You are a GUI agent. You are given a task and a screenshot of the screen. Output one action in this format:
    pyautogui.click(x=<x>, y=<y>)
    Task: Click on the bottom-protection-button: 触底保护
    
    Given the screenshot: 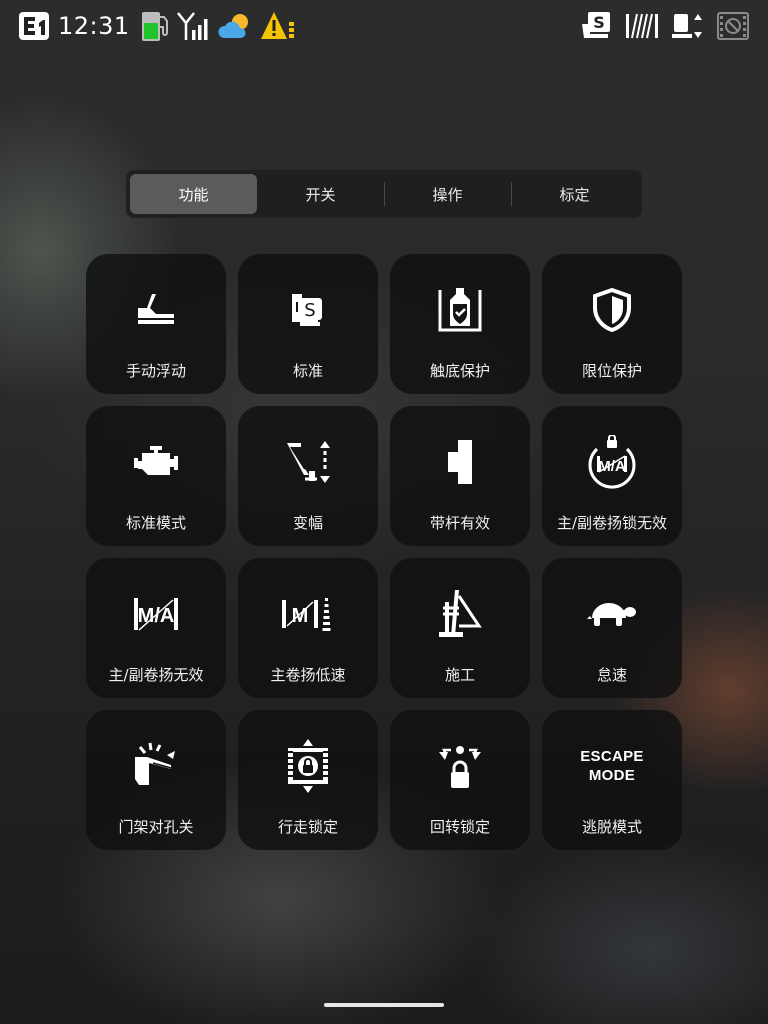 What is the action you would take?
    pyautogui.click(x=460, y=324)
    